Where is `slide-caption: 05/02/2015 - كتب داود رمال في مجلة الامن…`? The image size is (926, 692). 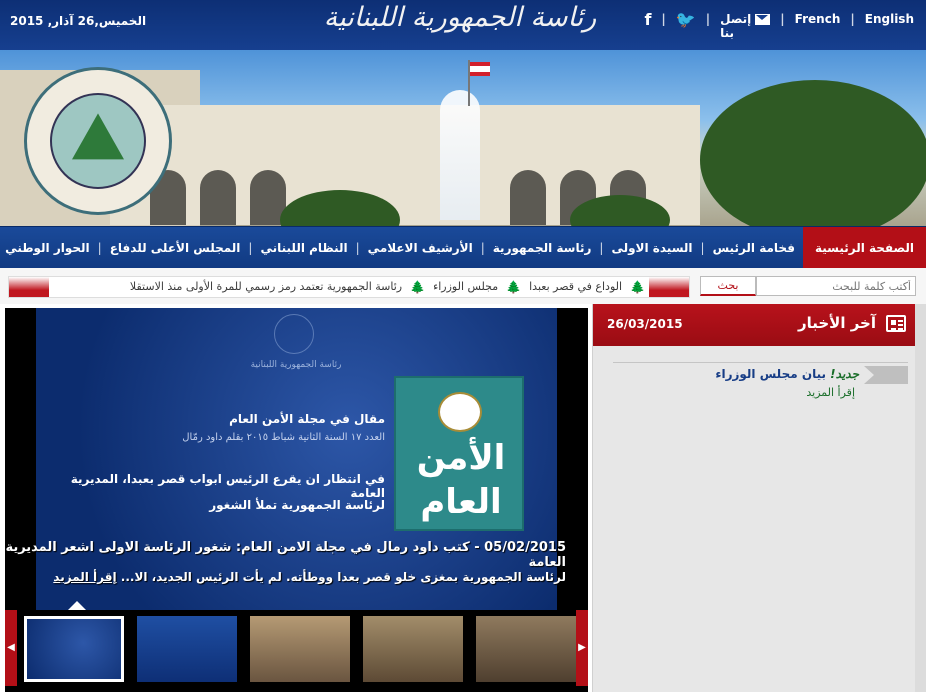 slide-caption: 05/02/2015 - كتب داود رمال في مجلة الامن… is located at coordinates (296, 562).